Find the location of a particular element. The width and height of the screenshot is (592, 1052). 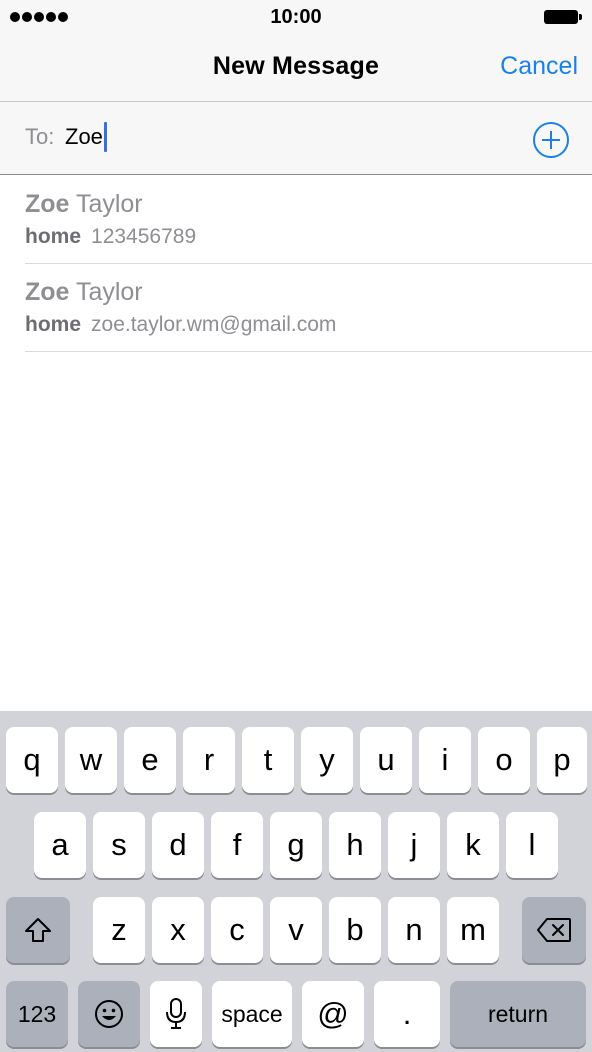

key-q: q is located at coordinates (32, 760).